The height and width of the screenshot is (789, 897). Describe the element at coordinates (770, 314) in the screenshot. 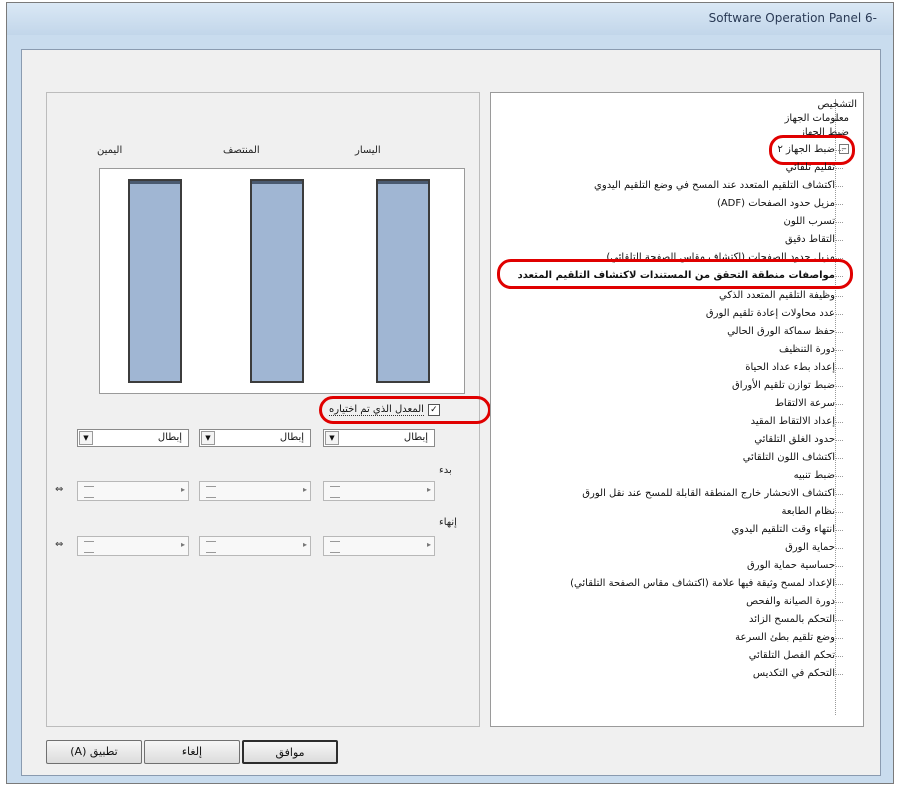

I see `tree-item: عدد محاولات إعادة تلقيم الورق` at that location.